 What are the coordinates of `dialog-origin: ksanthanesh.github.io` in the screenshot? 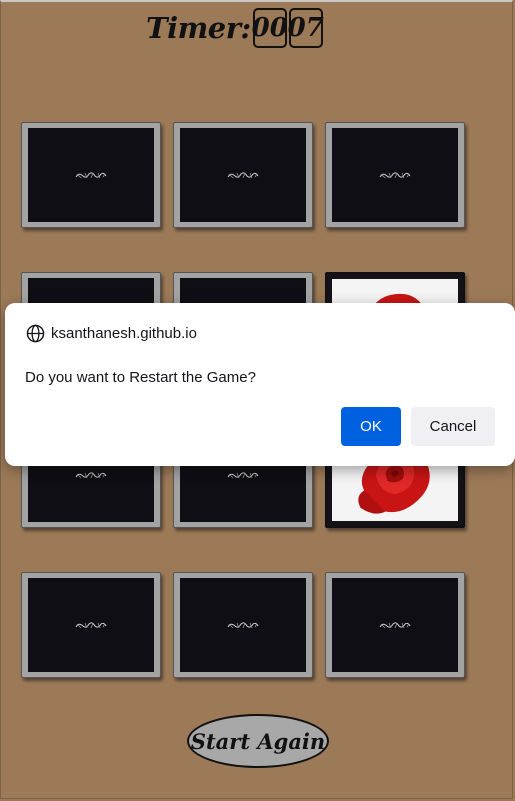 It's located at (111, 333).